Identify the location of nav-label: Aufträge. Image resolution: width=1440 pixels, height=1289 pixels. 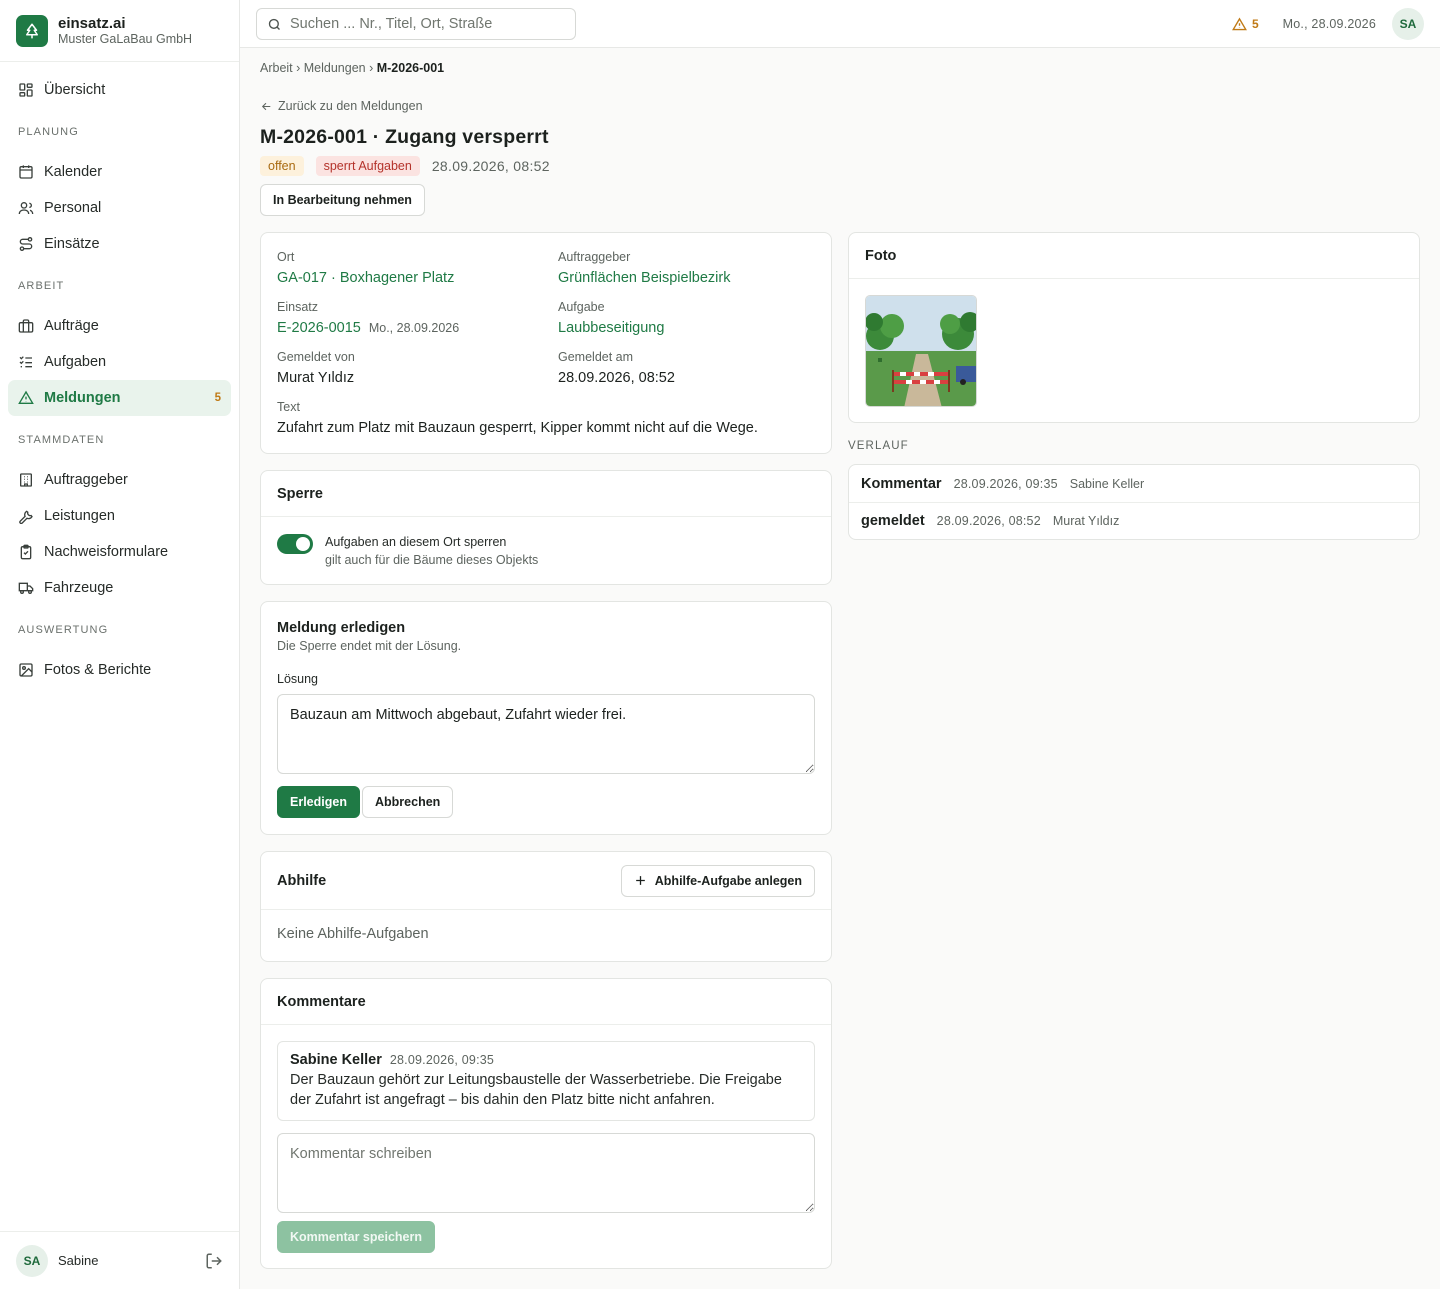
(71, 326).